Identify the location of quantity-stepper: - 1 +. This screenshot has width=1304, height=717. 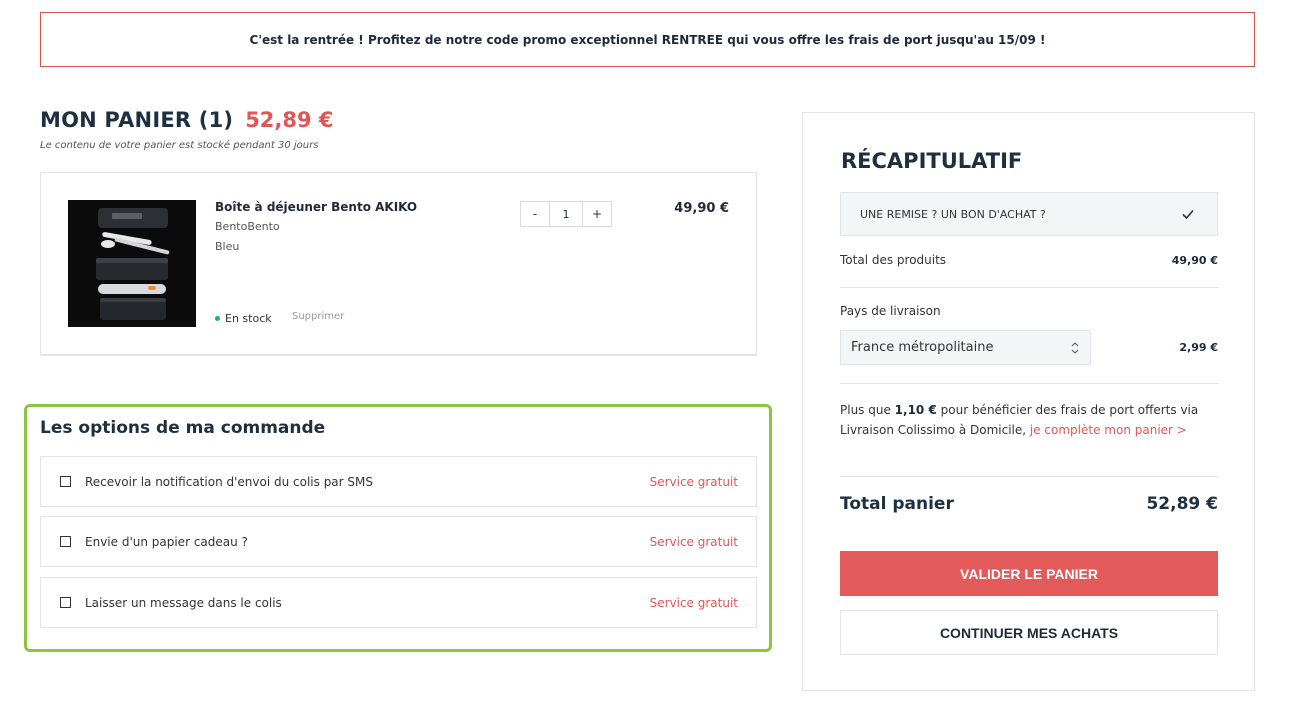
(566, 214).